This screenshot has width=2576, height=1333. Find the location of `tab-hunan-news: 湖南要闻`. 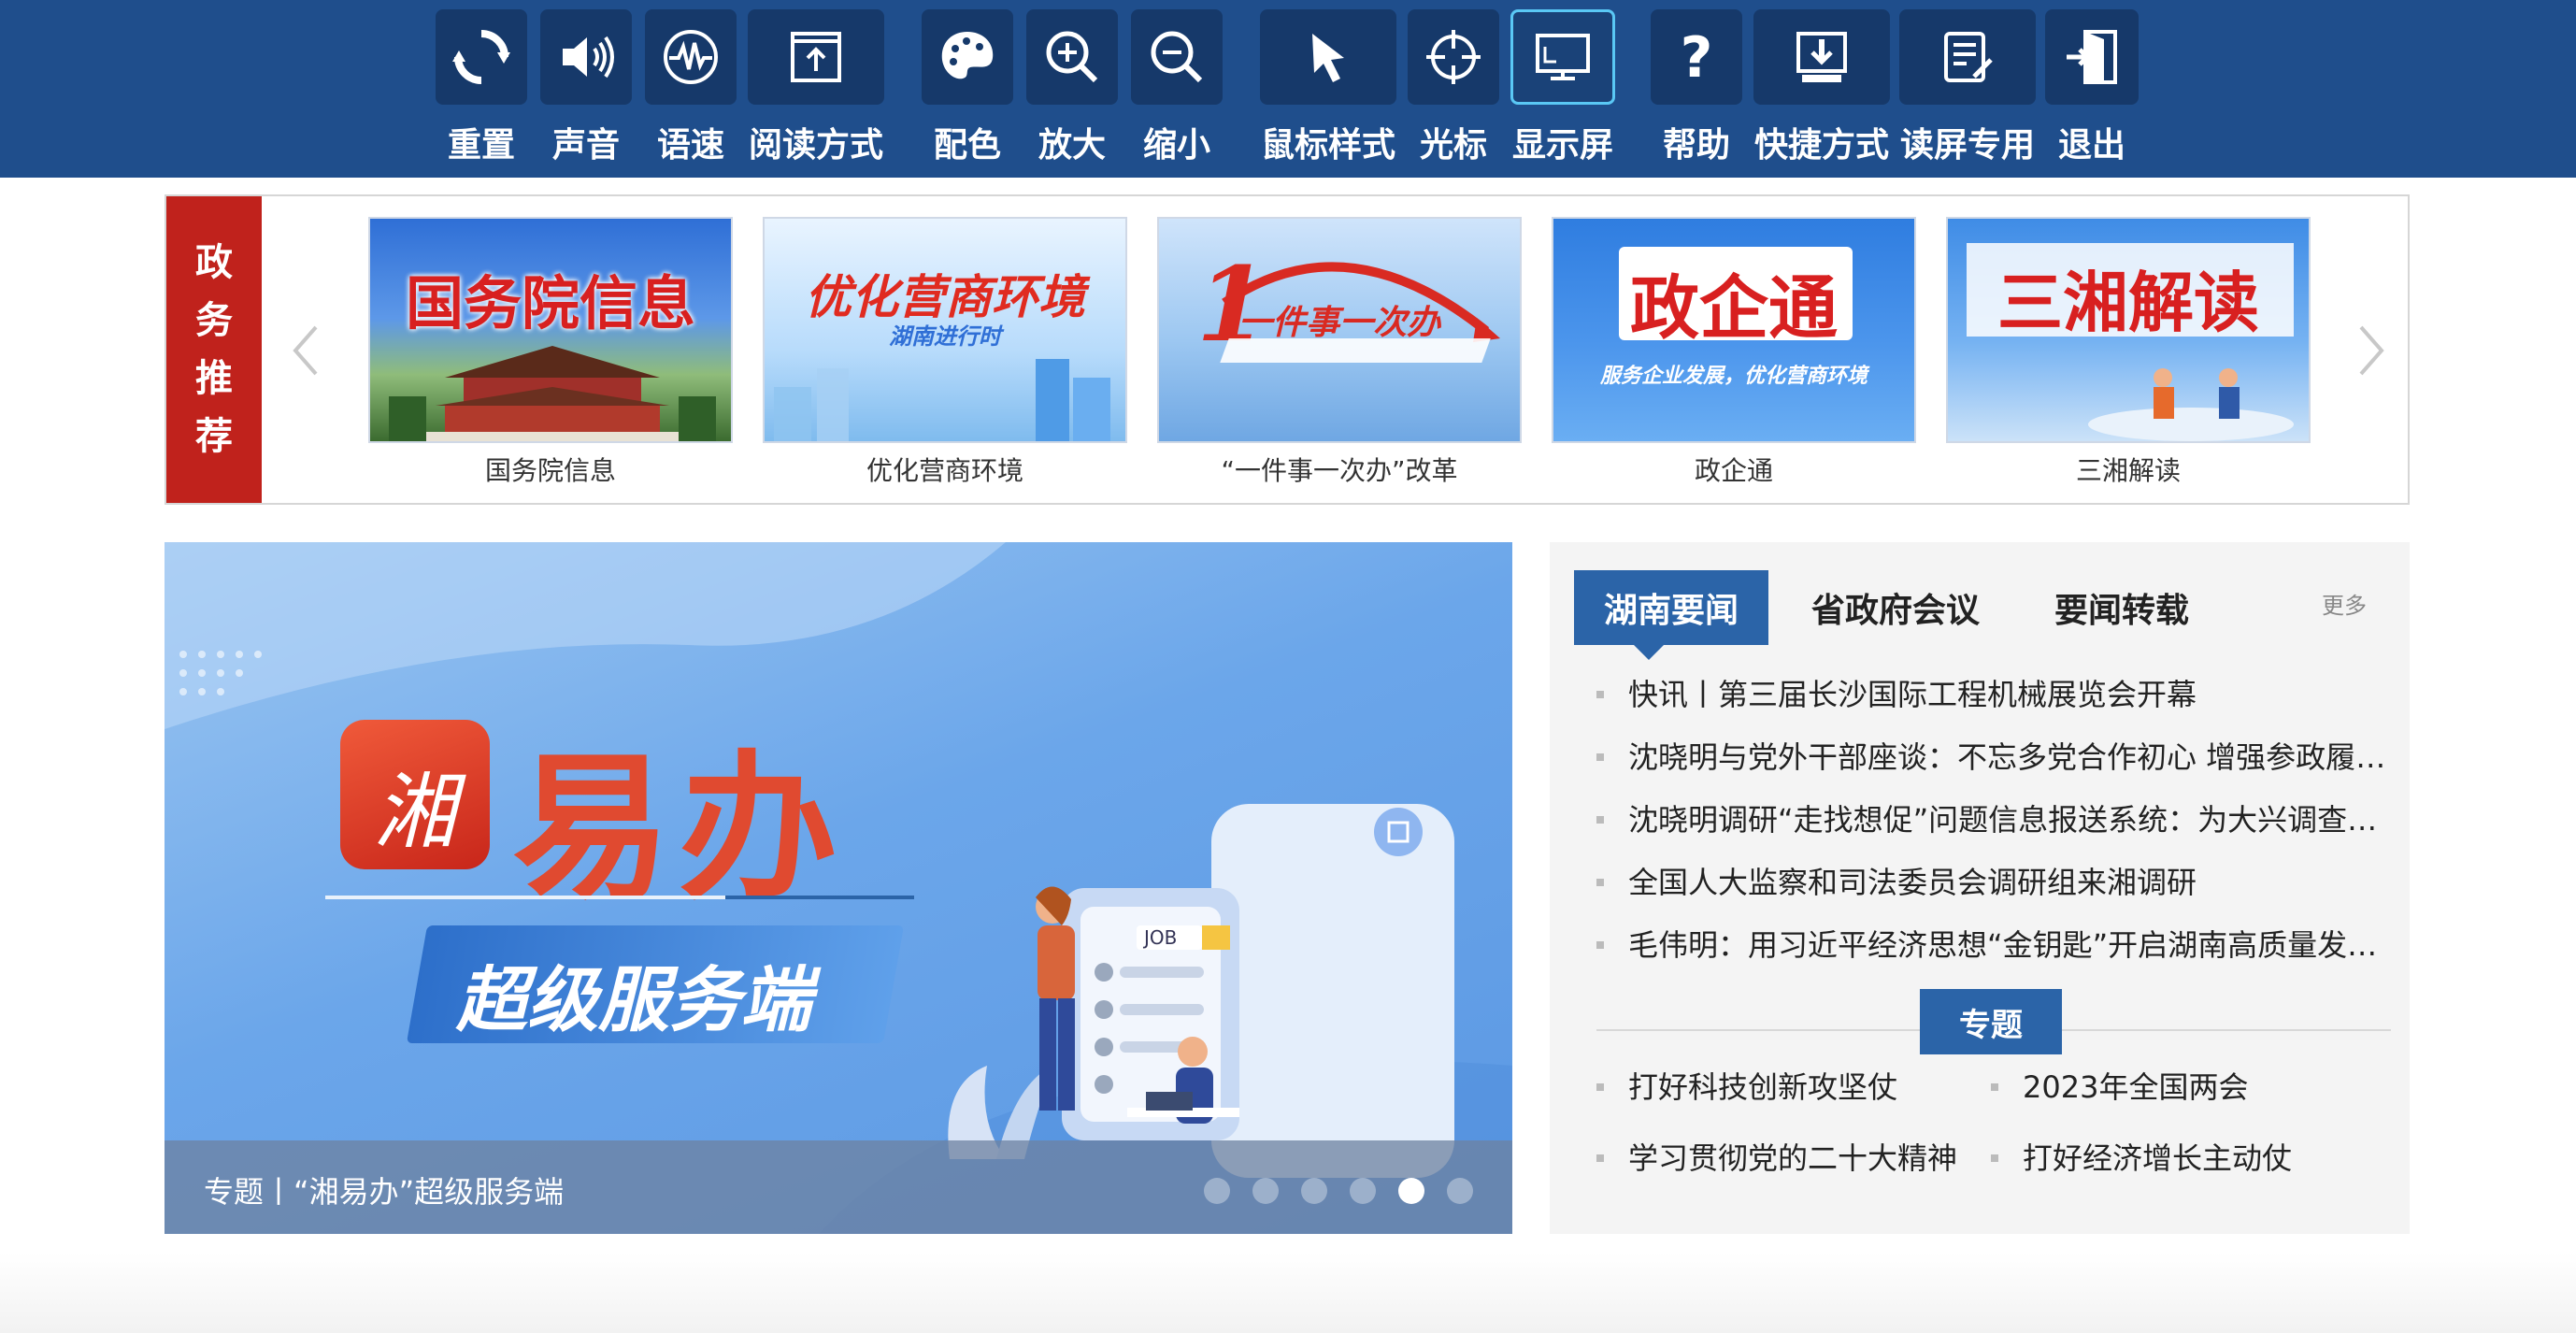

tab-hunan-news: 湖南要闻 is located at coordinates (1671, 607).